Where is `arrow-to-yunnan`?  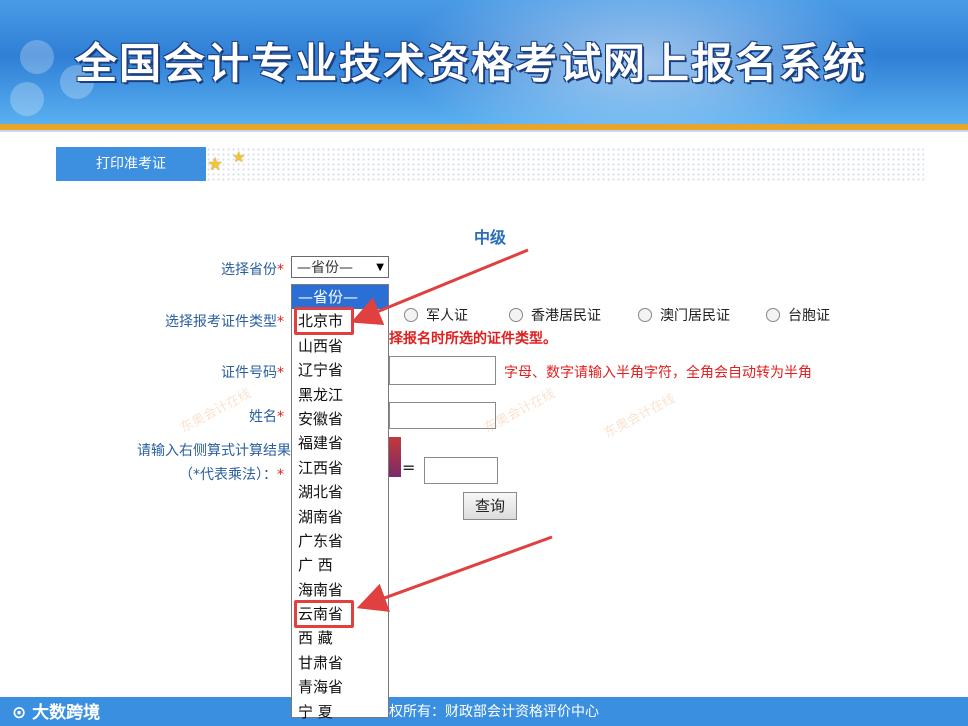 arrow-to-yunnan is located at coordinates (454, 573).